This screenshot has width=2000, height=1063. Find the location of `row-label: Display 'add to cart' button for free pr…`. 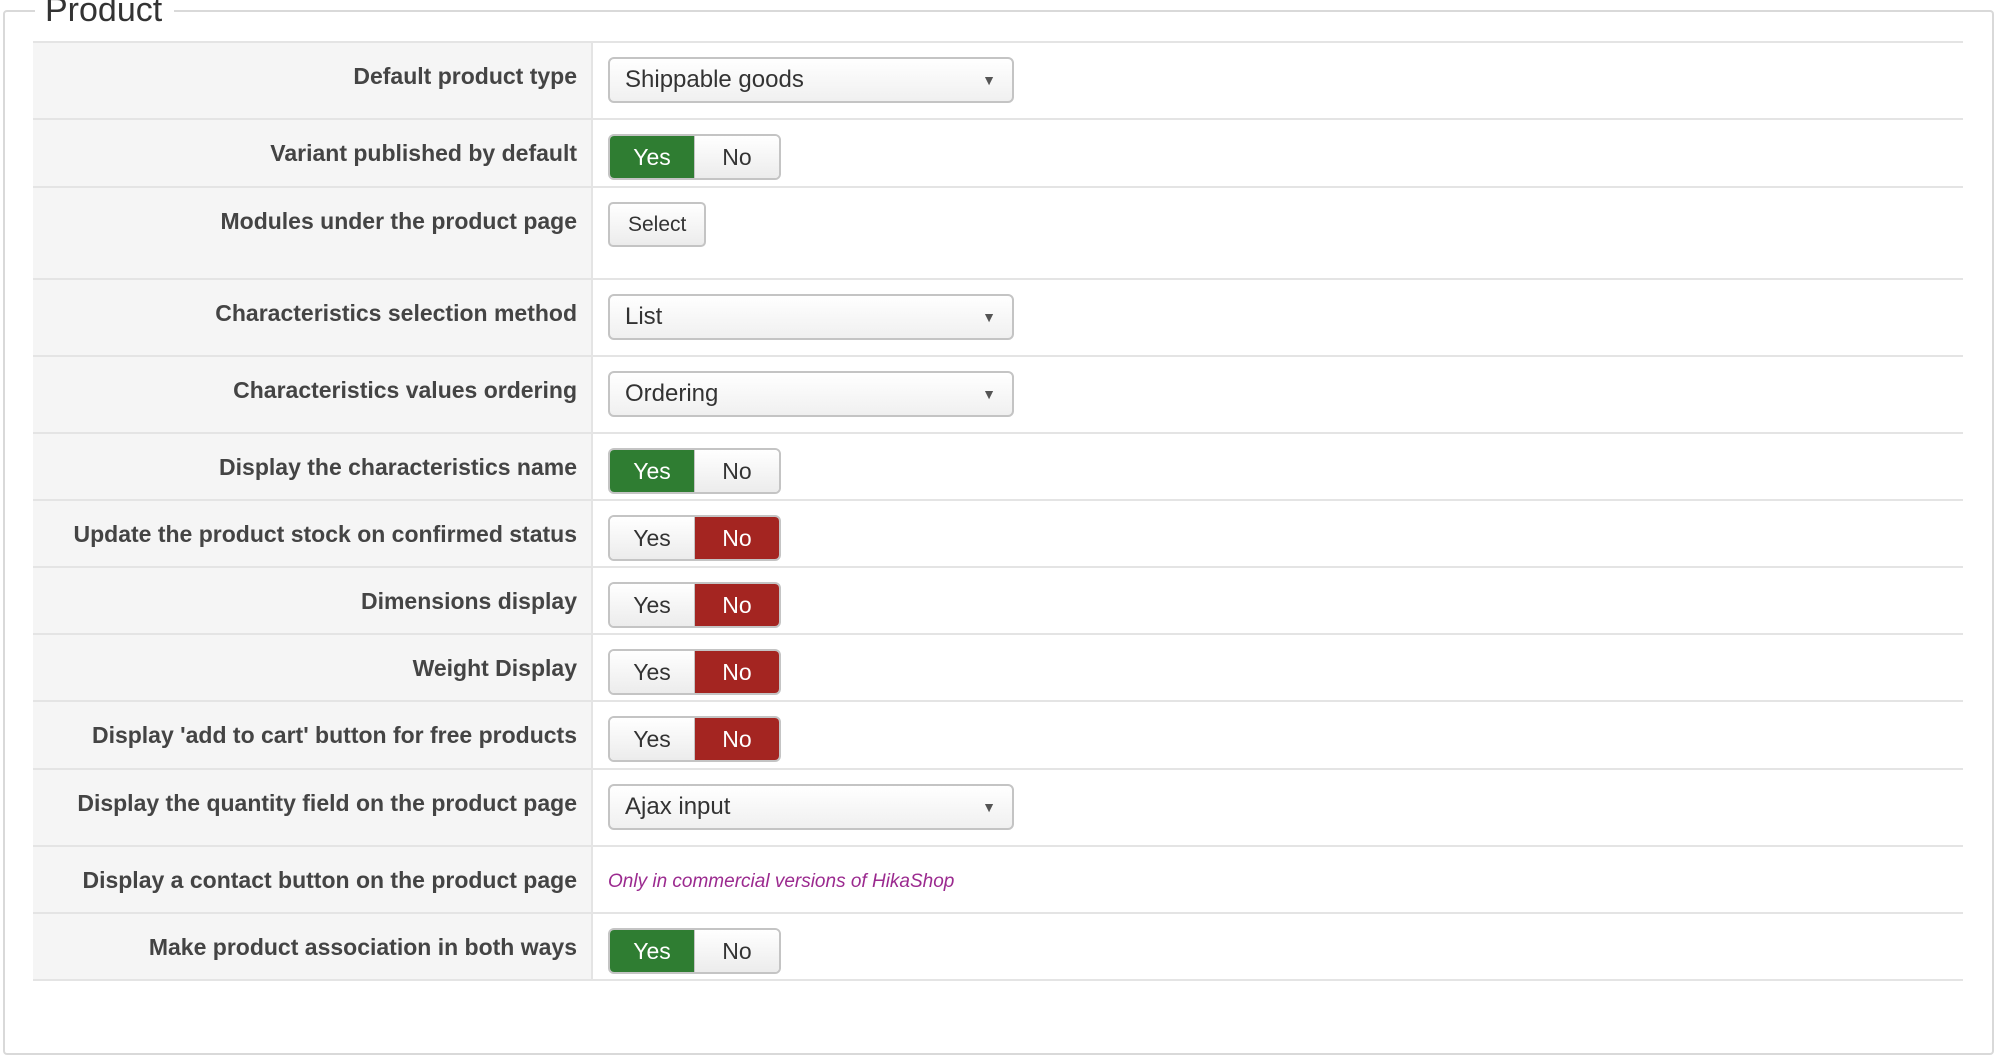

row-label: Display 'add to cart' button for free pr… is located at coordinates (313, 735).